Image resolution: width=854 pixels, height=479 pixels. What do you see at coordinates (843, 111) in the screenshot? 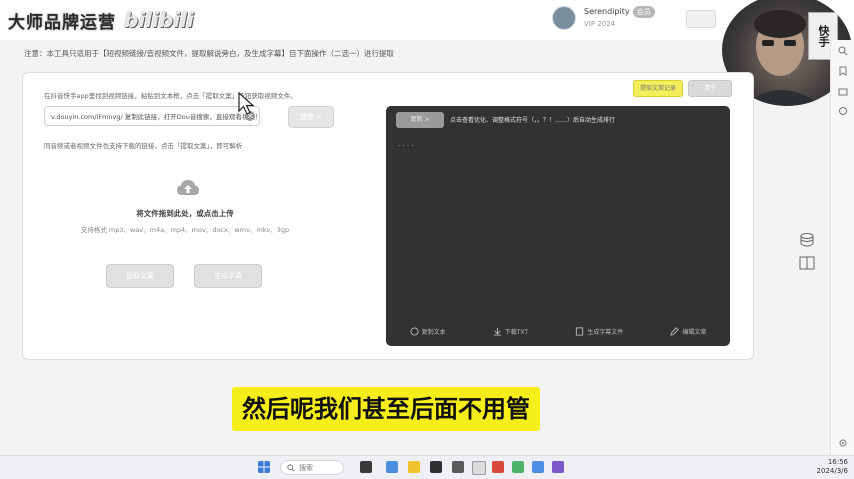
I see `tools-icon` at bounding box center [843, 111].